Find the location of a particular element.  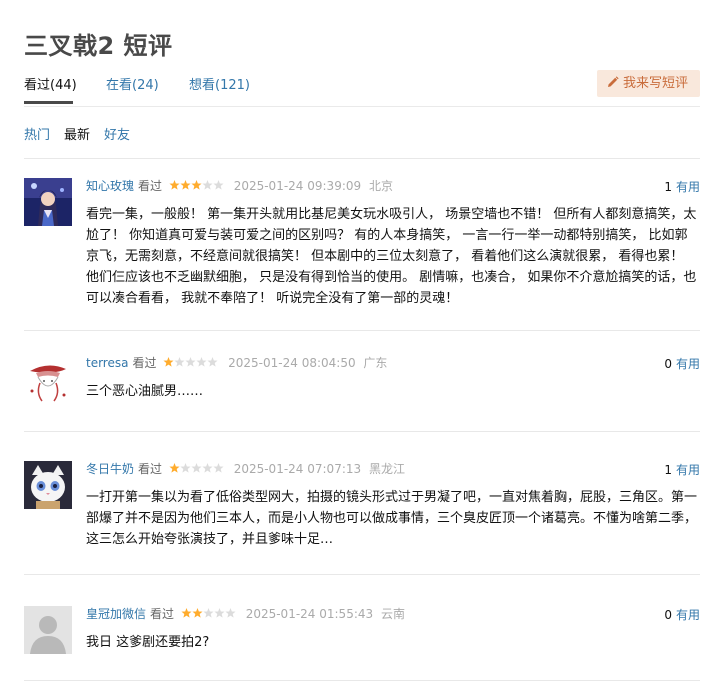

write-review-label: 我来写短评 is located at coordinates (655, 83).